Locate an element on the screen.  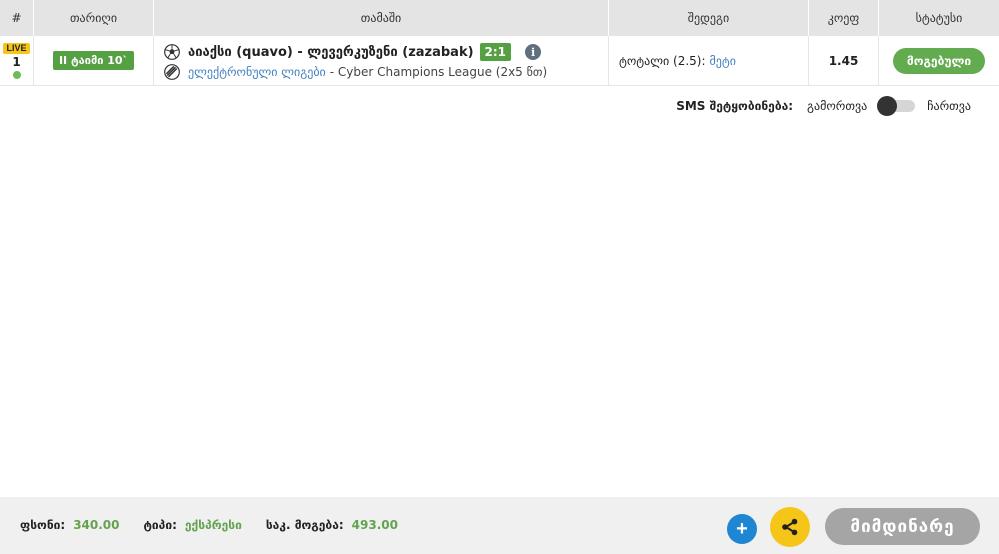
esports-league-icon is located at coordinates (172, 72).